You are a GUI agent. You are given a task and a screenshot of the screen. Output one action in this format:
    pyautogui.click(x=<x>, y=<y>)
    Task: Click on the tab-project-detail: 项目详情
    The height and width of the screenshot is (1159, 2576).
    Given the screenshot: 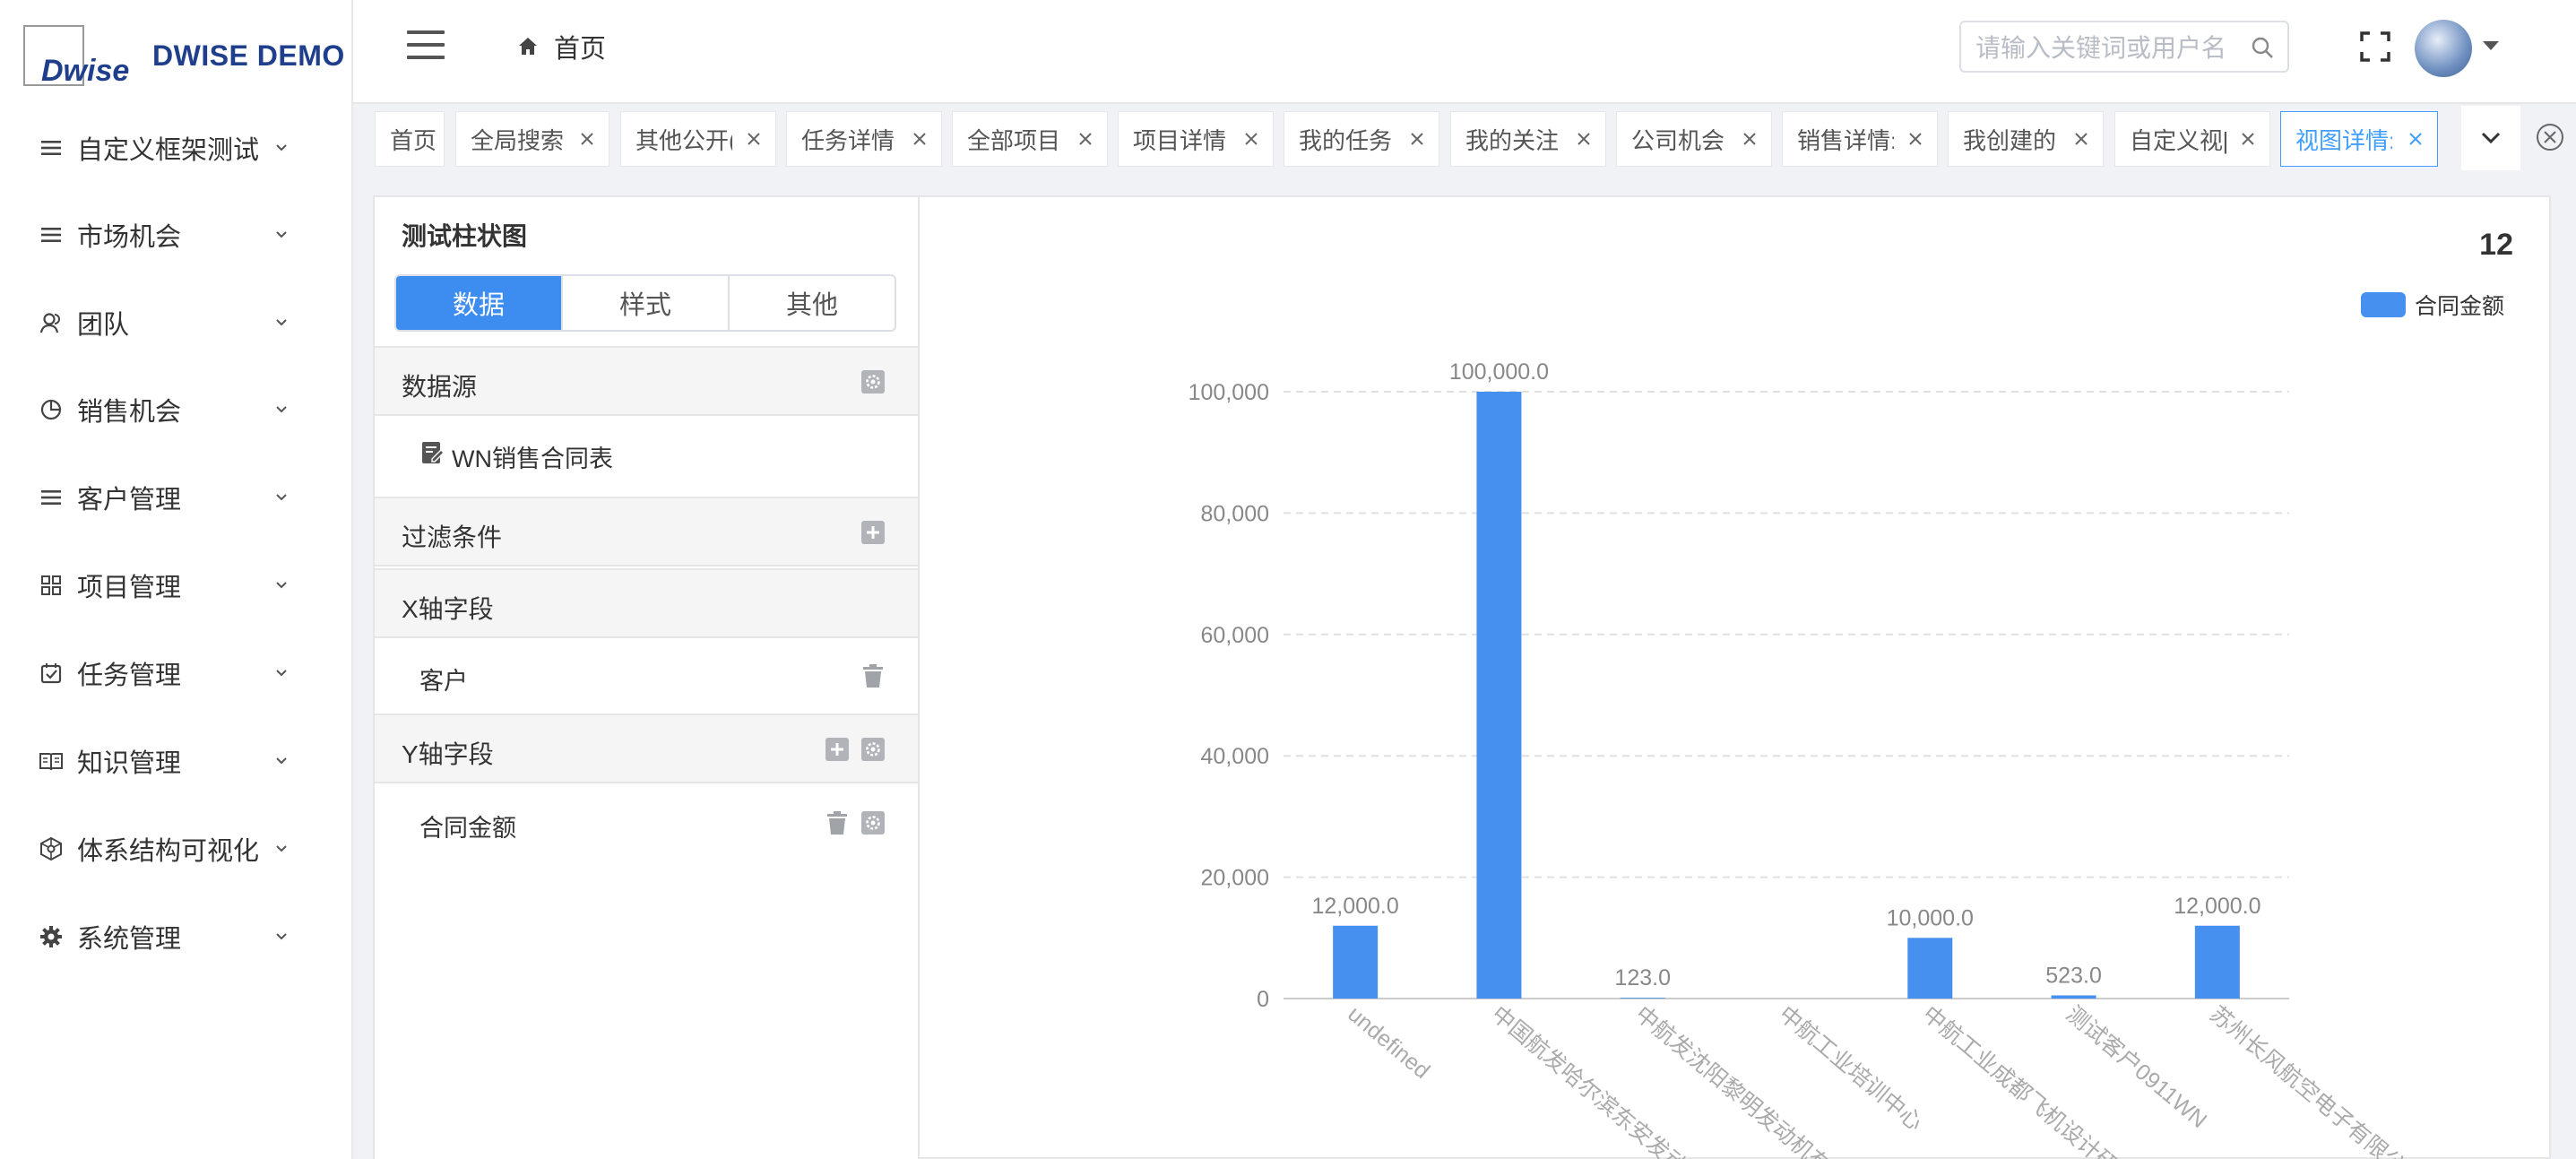 What is the action you would take?
    pyautogui.click(x=1196, y=139)
    